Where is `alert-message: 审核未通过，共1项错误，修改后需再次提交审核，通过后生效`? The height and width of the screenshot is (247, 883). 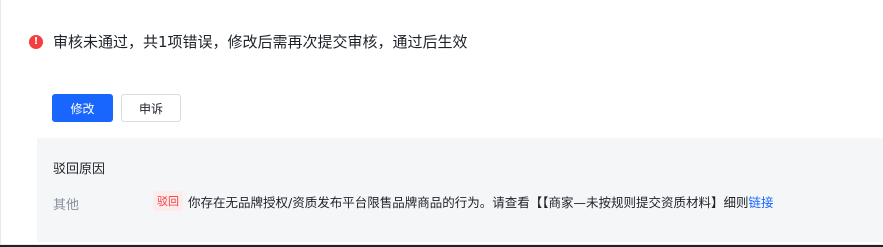 alert-message: 审核未通过，共1项错误，修改后需再次提交审核，通过后生效 is located at coordinates (260, 42).